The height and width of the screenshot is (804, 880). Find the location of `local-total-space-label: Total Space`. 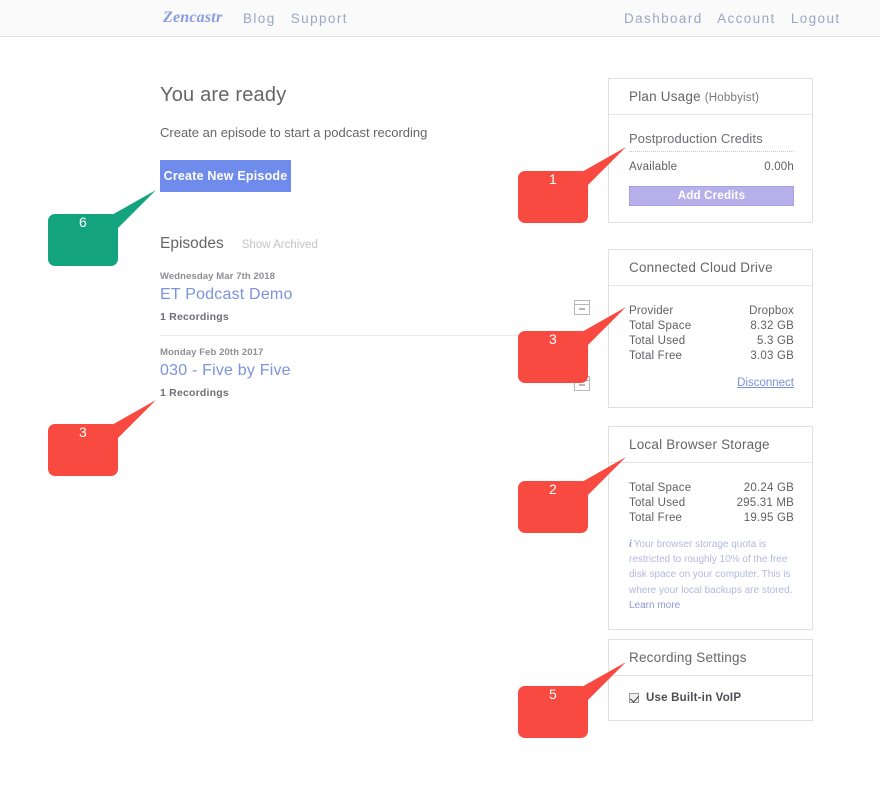

local-total-space-label: Total Space is located at coordinates (660, 488).